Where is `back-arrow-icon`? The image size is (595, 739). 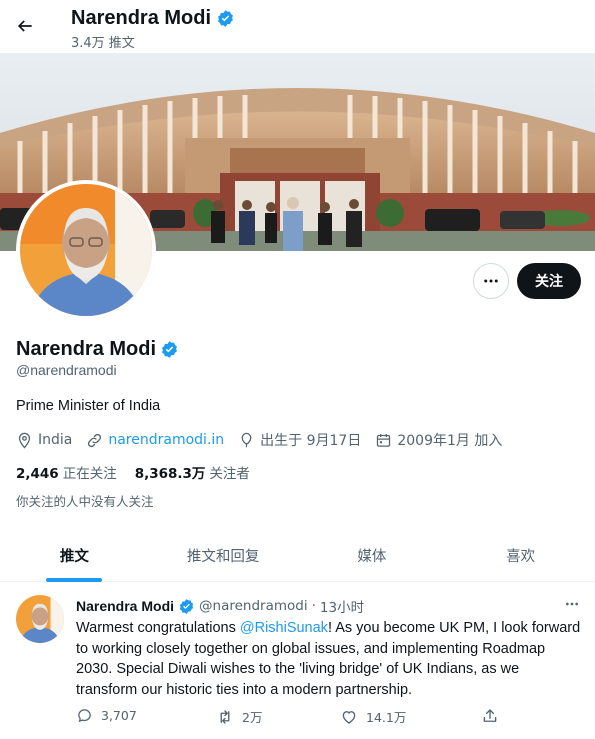 back-arrow-icon is located at coordinates (24, 26).